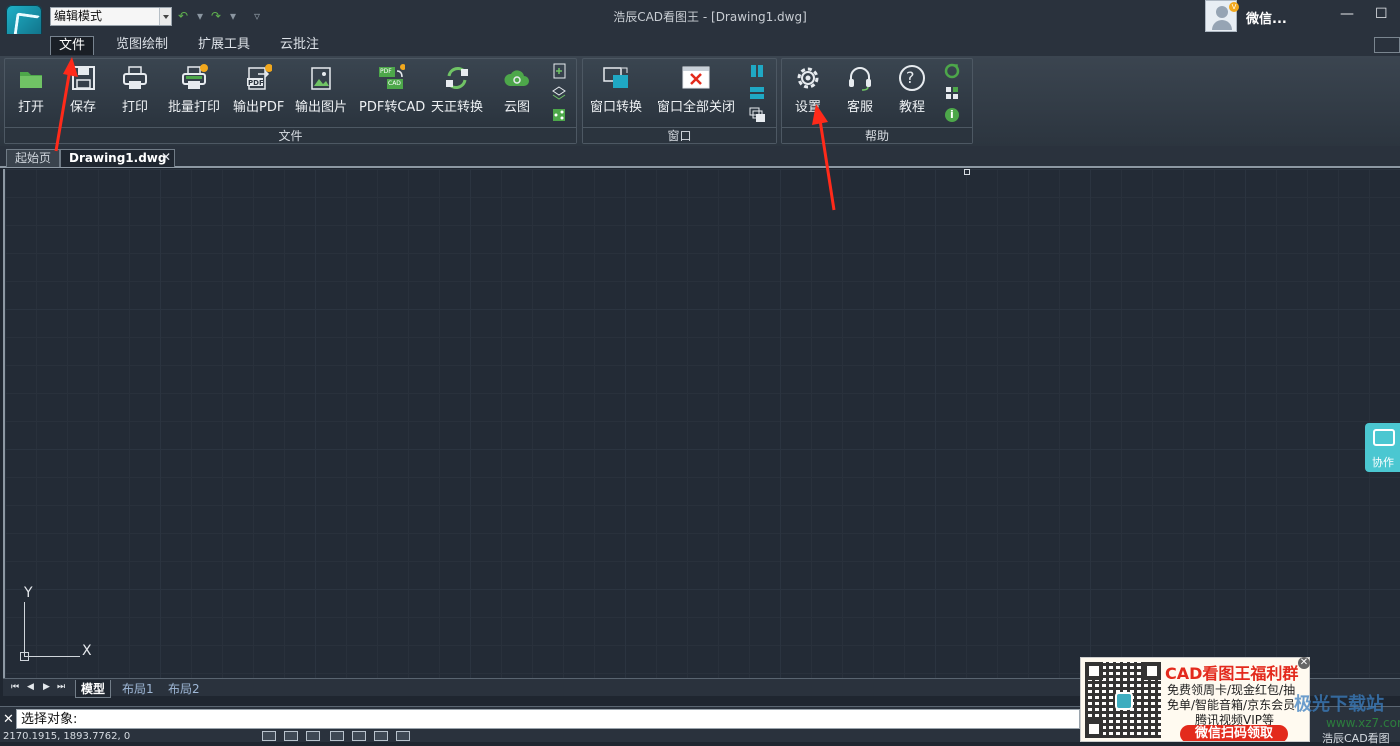 This screenshot has height=746, width=1400. Describe the element at coordinates (1382, 447) in the screenshot. I see `collaboration-tab: 协作` at that location.